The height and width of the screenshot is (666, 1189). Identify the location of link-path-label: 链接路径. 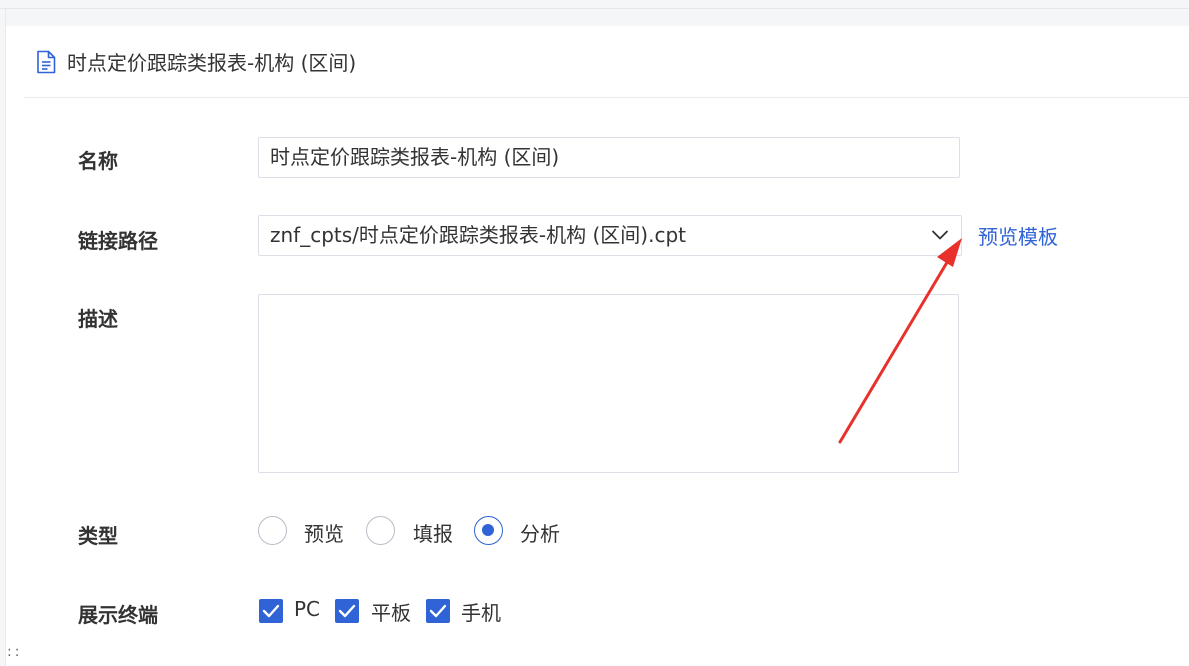
(118, 241).